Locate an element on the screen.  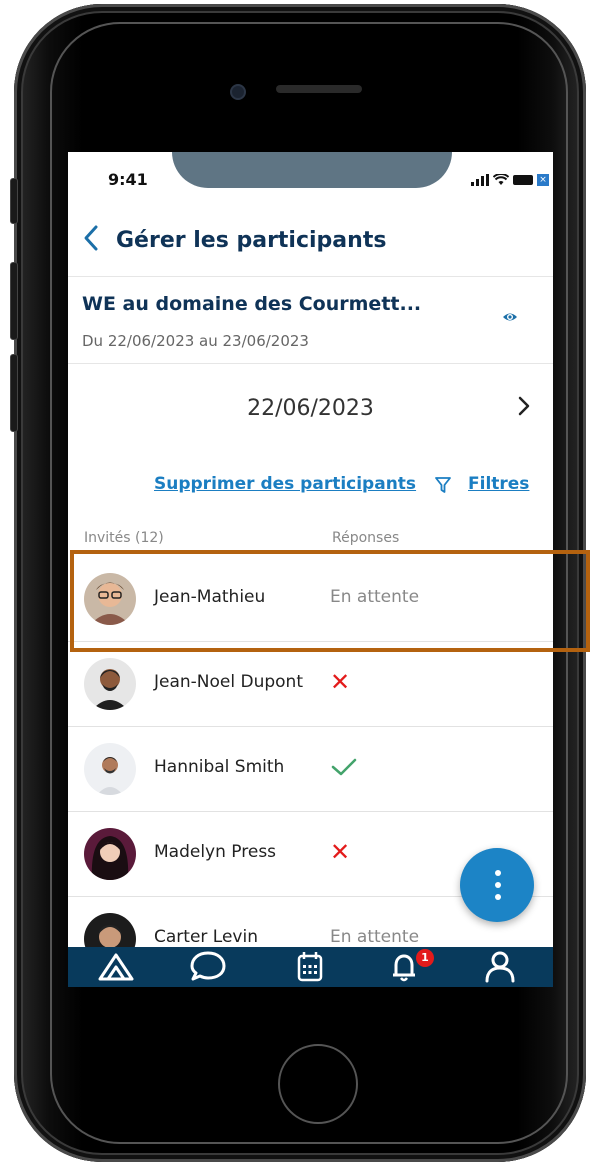
list-actions: Supprimer des participants Filtres is located at coordinates (310, 487).